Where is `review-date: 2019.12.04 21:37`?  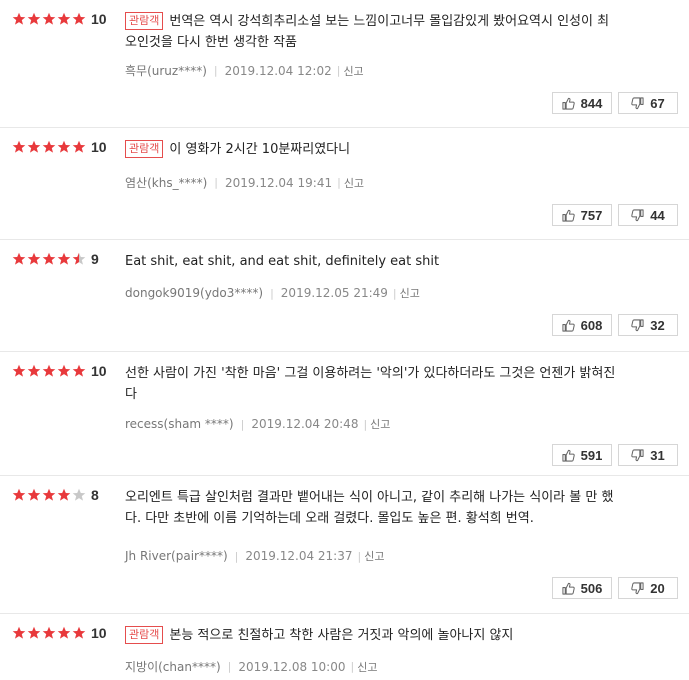
review-date: 2019.12.04 21:37 is located at coordinates (299, 556).